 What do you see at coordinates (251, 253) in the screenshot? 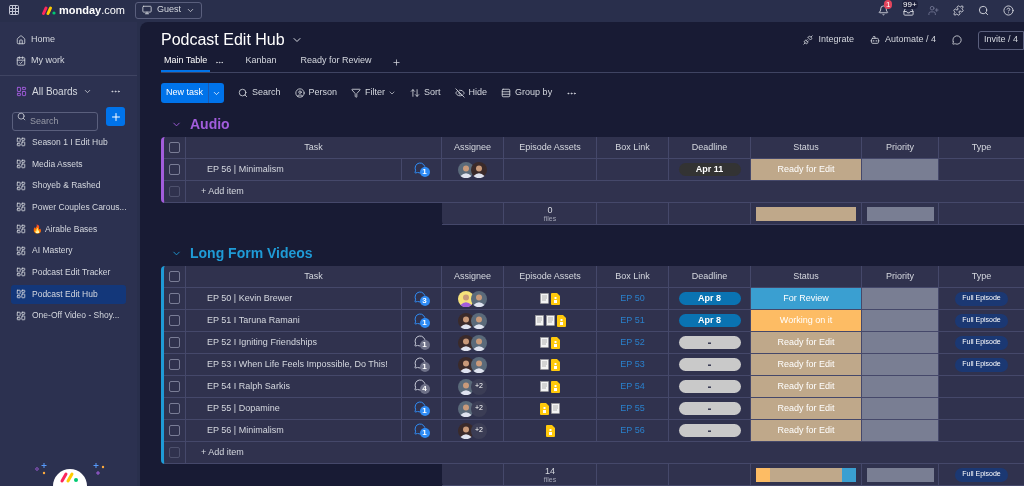
I see `group-title: Long Form Videos` at bounding box center [251, 253].